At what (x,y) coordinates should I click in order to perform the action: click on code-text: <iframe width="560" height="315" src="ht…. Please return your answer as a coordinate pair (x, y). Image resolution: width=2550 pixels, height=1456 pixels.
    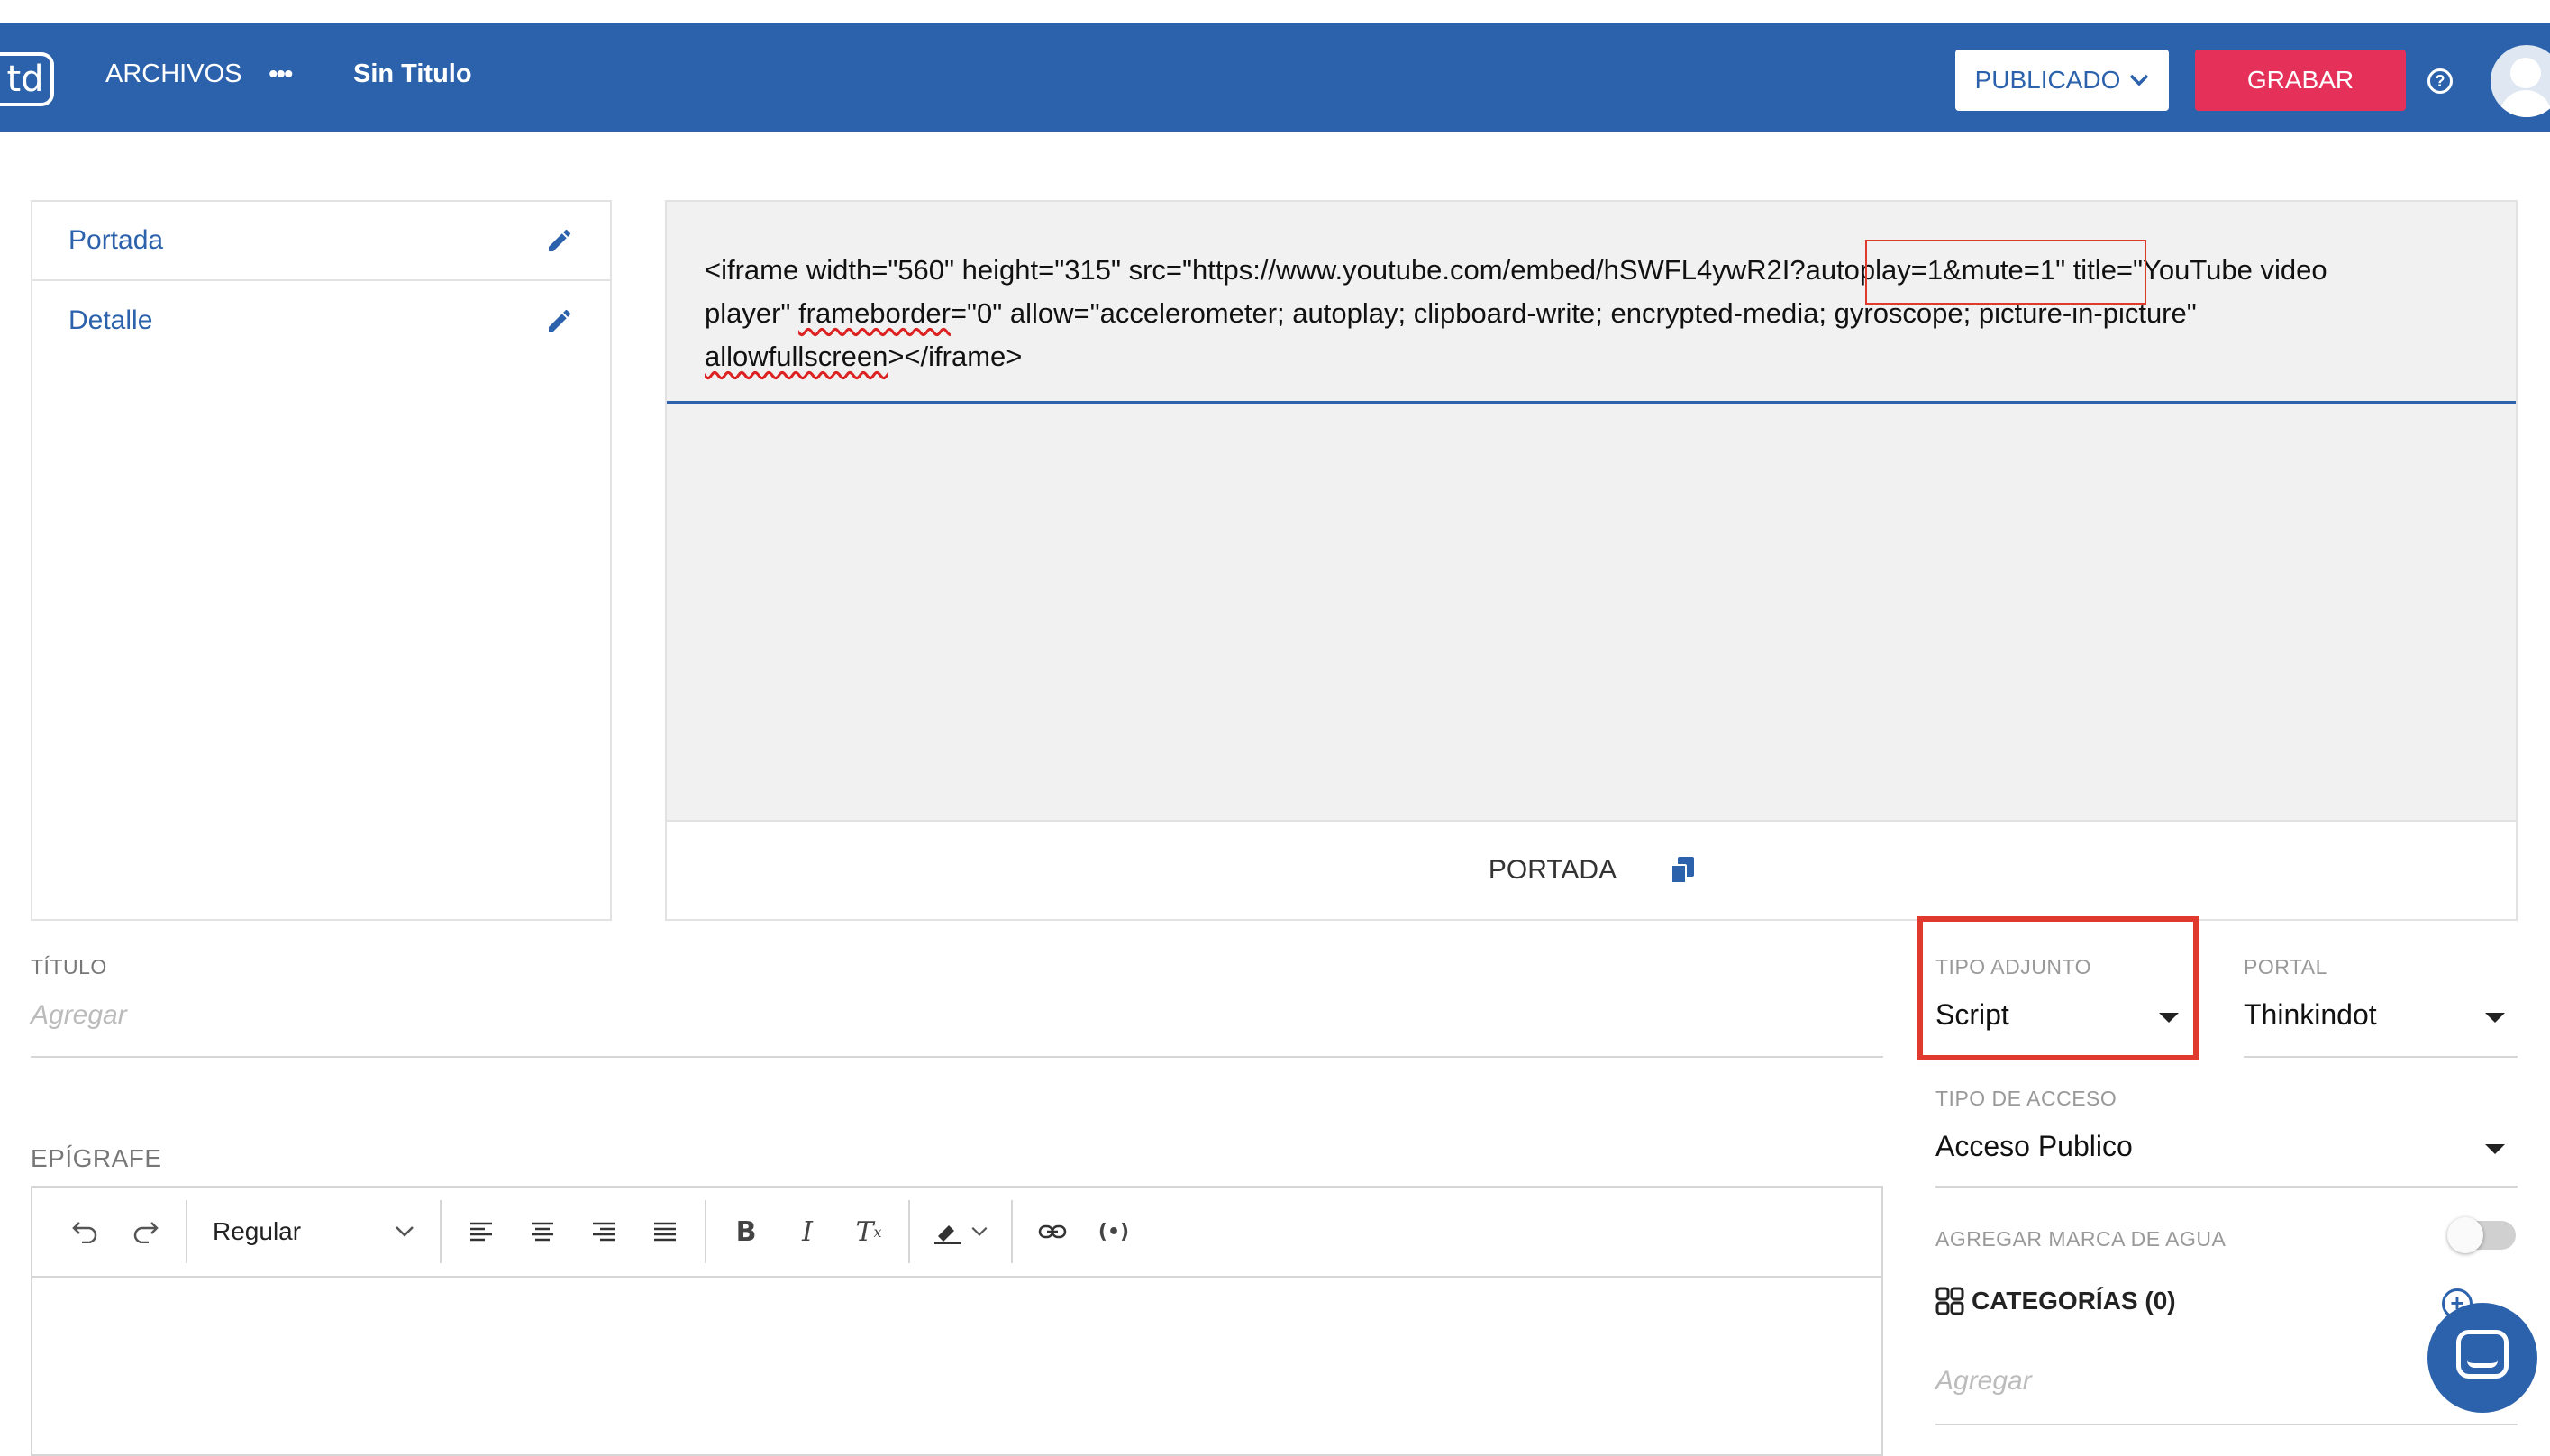
    Looking at the image, I should click on (1247, 270).